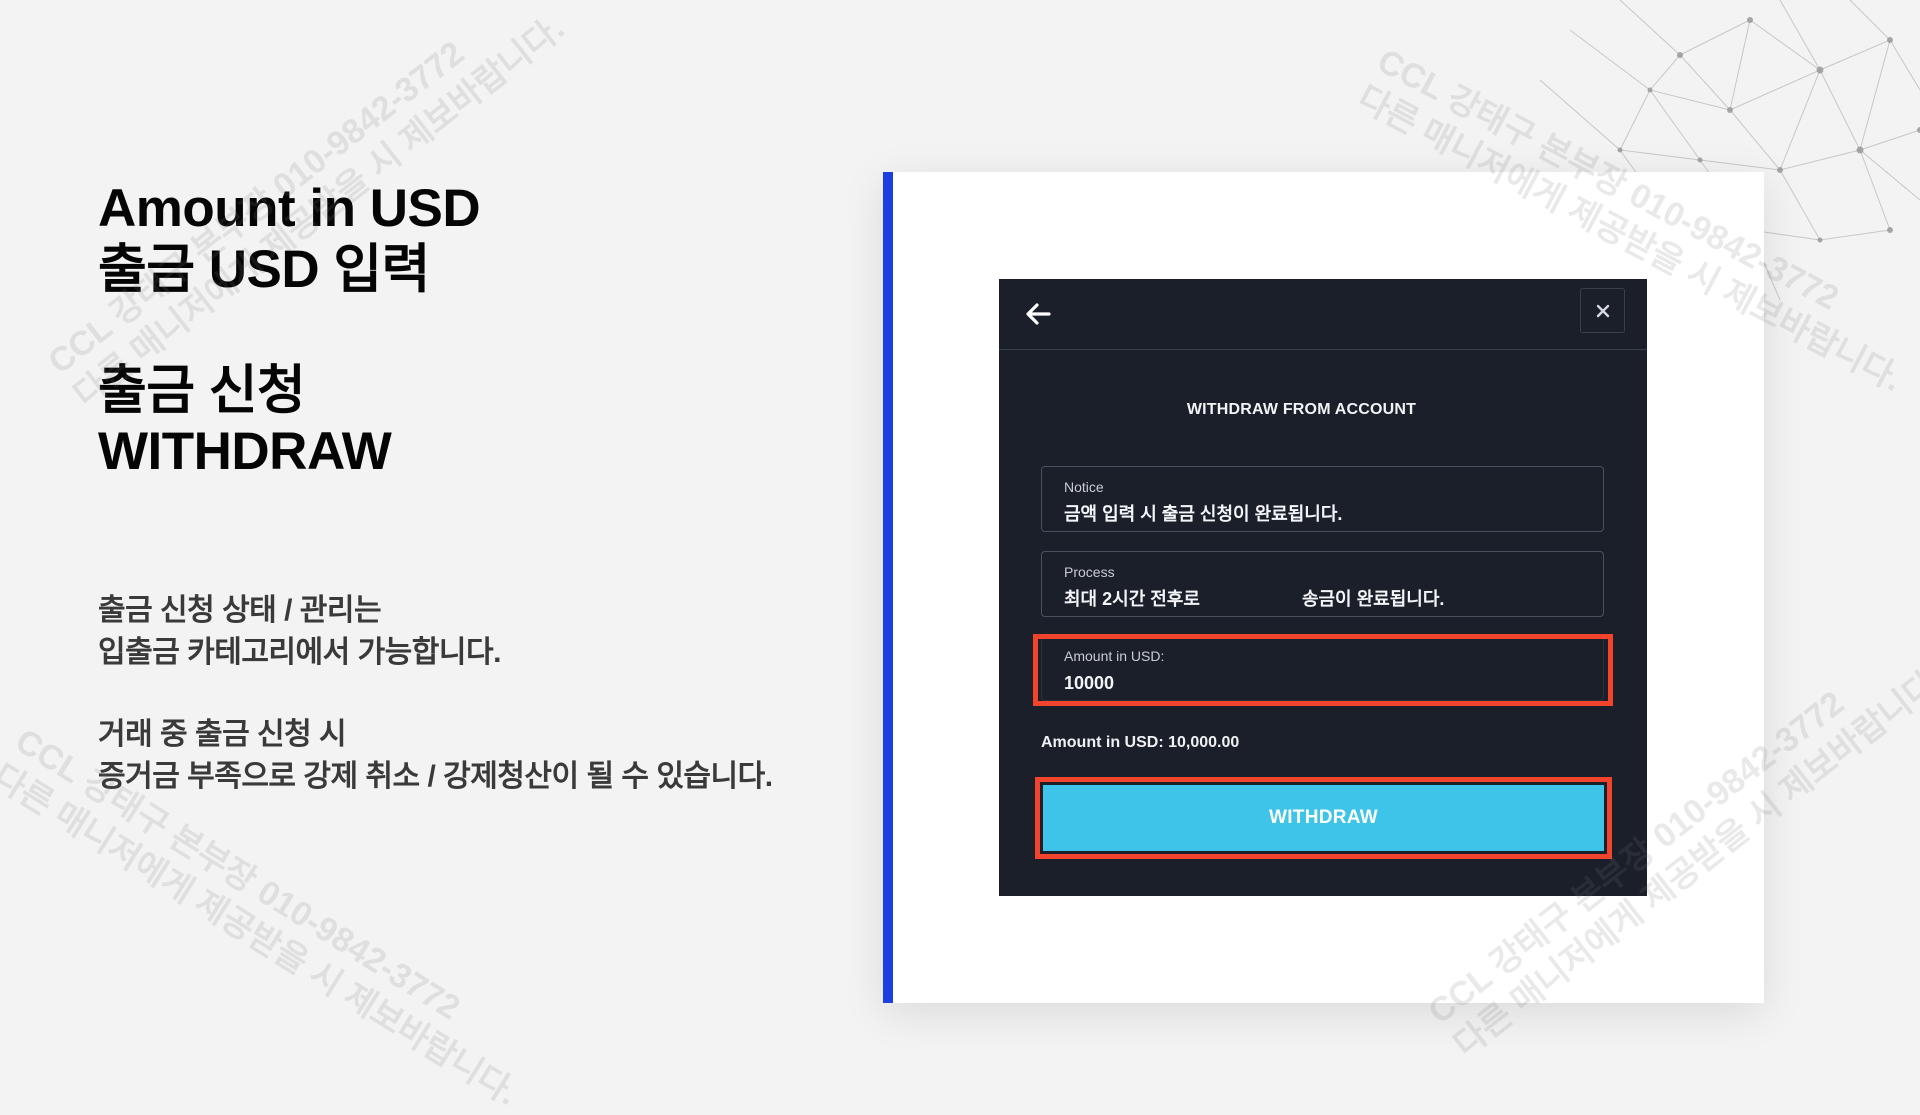 The height and width of the screenshot is (1115, 1920). I want to click on process-text: 최대 2시간 전후로 송금이 완료됩니다., so click(1322, 599).